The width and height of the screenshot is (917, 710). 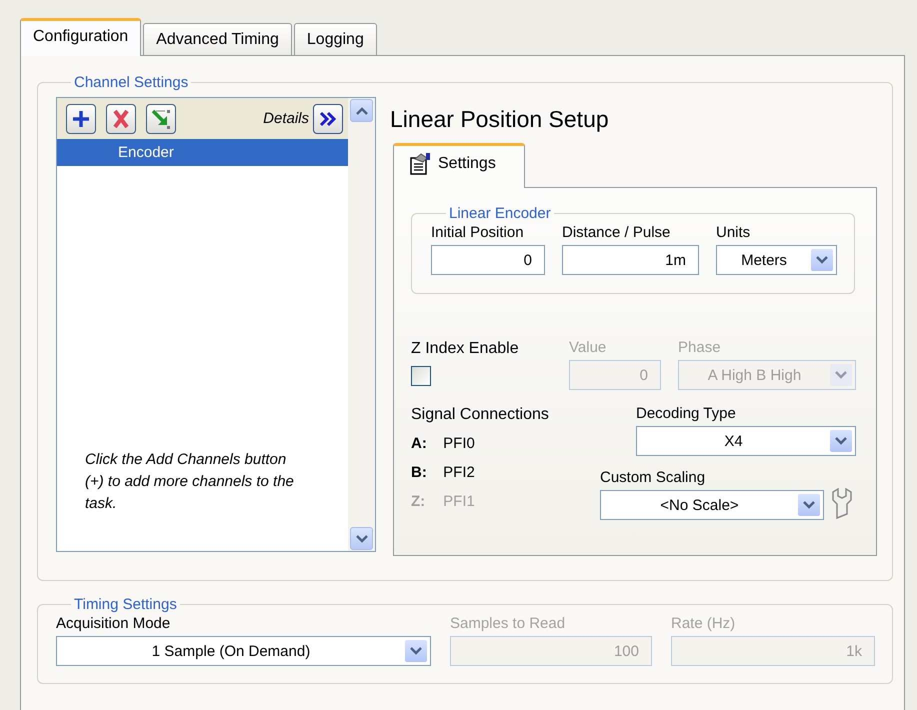 What do you see at coordinates (480, 414) in the screenshot?
I see `section-label: Signal Connections` at bounding box center [480, 414].